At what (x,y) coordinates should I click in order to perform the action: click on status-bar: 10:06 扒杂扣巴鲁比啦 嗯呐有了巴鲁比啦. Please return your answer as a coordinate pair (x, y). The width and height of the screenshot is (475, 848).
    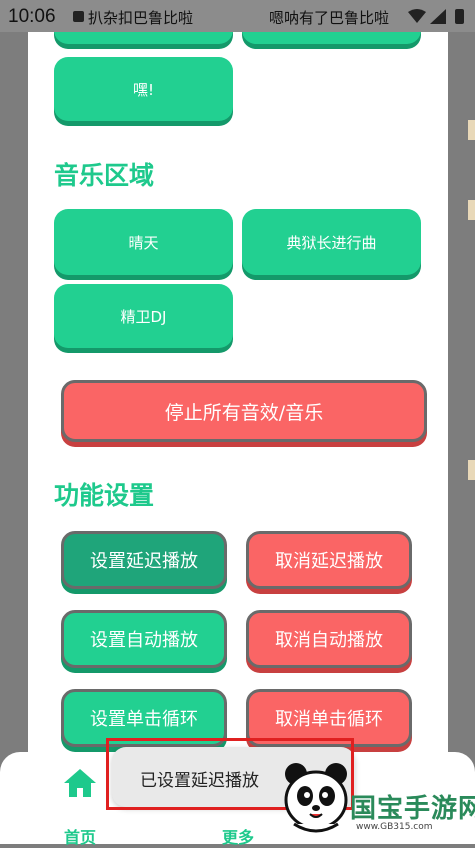
    Looking at the image, I should click on (237, 16).